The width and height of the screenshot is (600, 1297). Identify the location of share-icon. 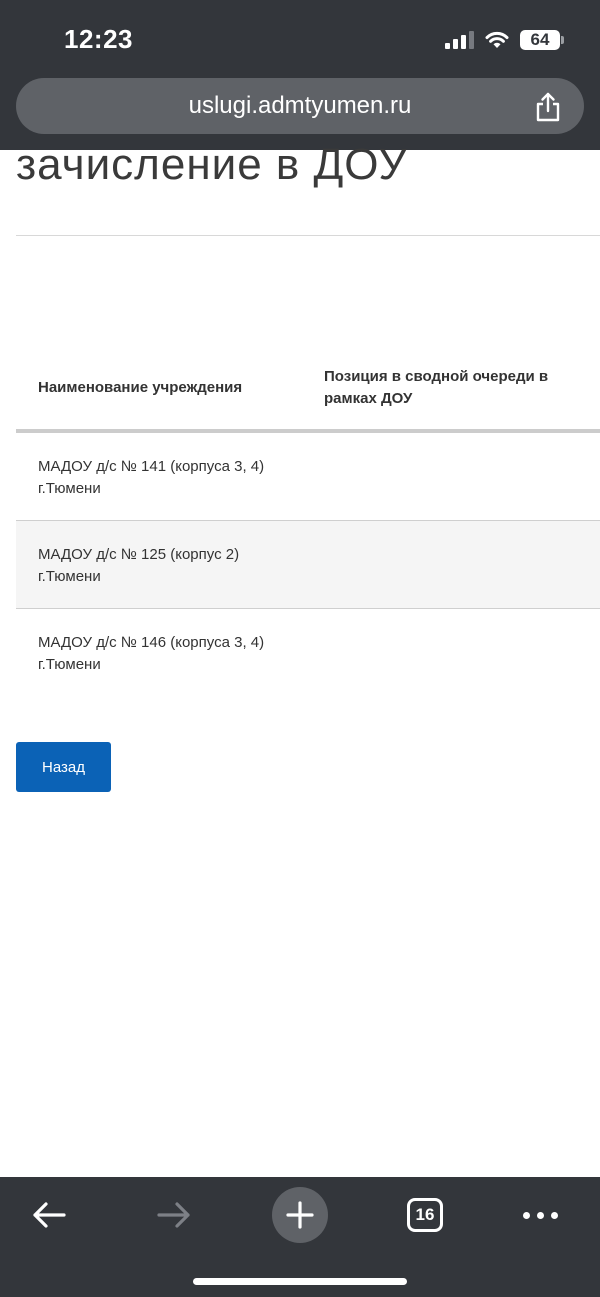
(548, 107).